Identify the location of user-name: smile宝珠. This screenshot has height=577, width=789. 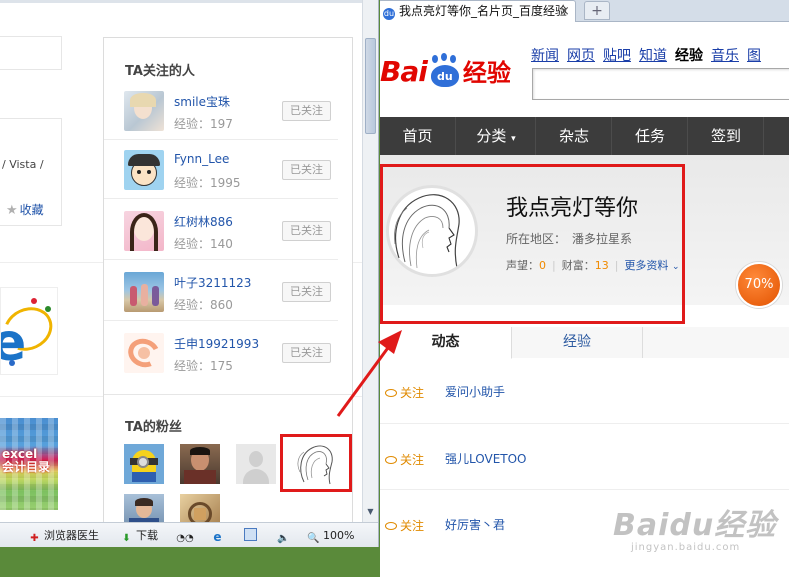
(202, 101).